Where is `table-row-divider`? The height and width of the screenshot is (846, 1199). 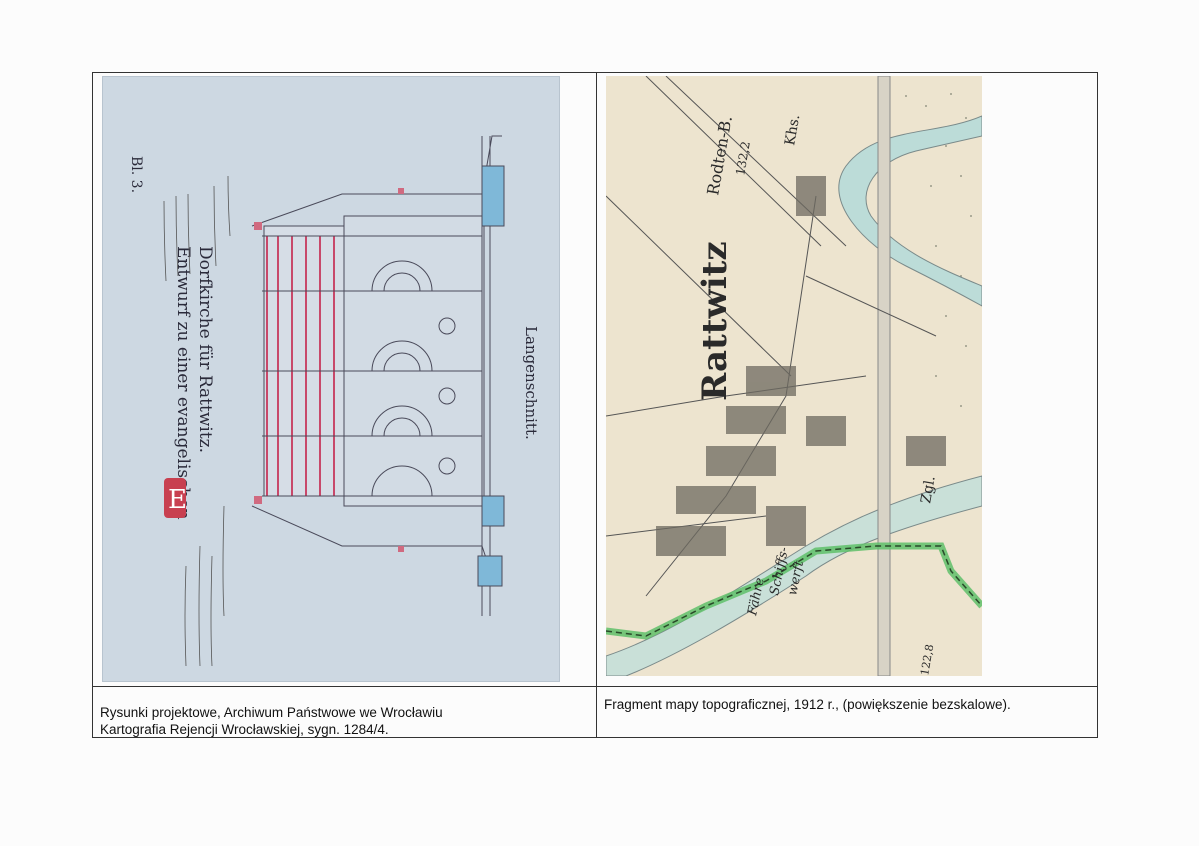
table-row-divider is located at coordinates (595, 686).